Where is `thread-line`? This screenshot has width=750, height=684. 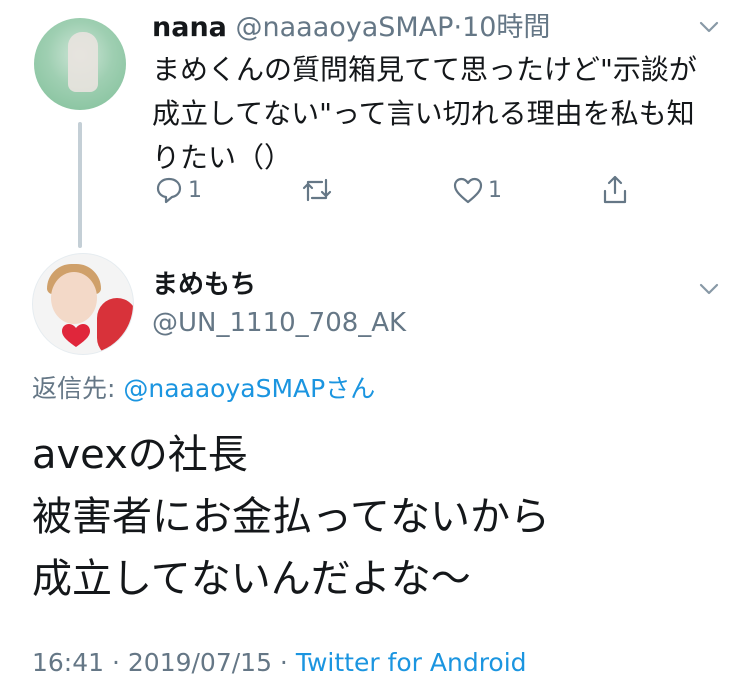
thread-line is located at coordinates (80, 185).